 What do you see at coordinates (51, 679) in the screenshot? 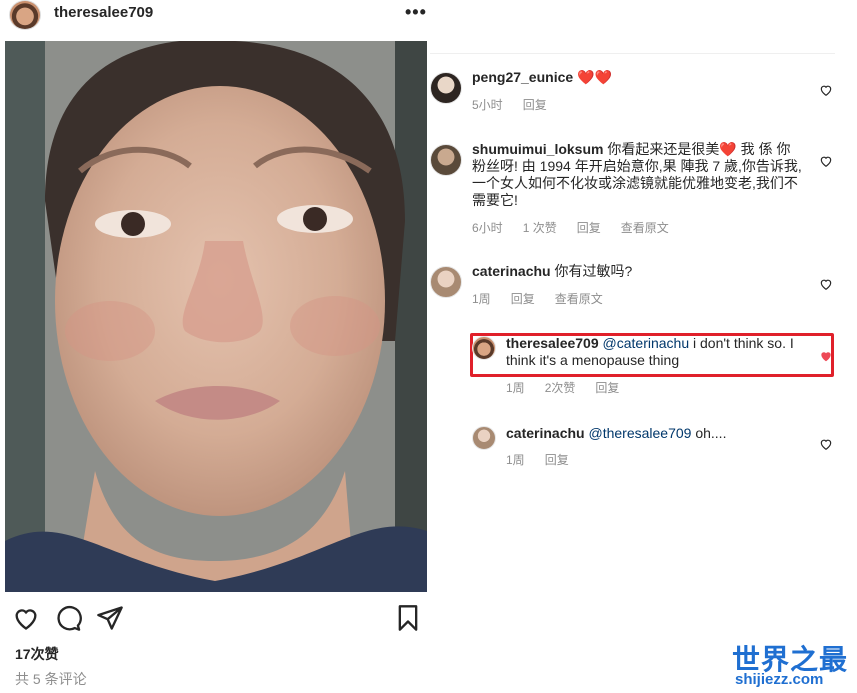
I see `comment-count: 共 5 条评论` at bounding box center [51, 679].